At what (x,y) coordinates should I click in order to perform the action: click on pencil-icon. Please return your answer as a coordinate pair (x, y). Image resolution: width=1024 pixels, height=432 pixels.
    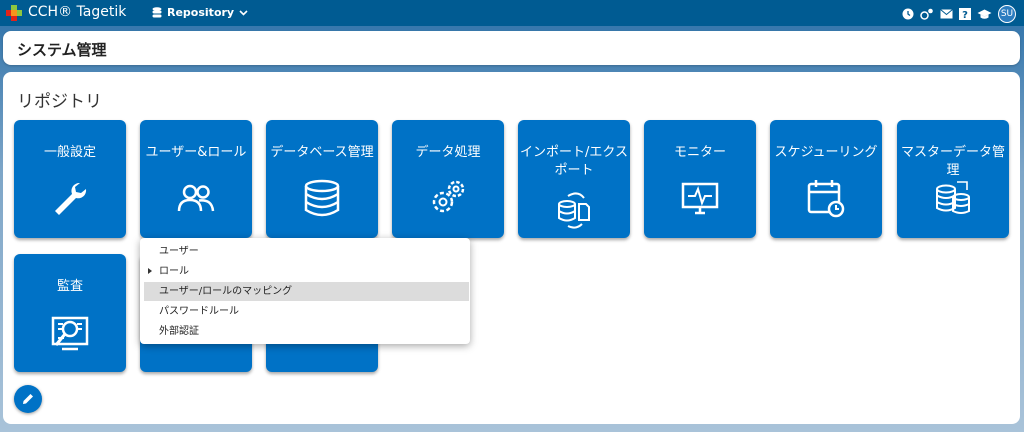
    Looking at the image, I should click on (28, 399).